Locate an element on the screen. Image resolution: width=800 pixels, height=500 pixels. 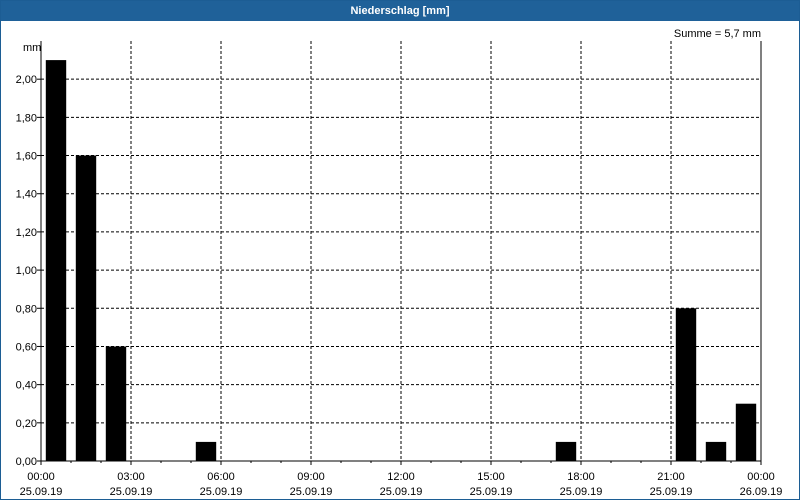
x-tick-time: 18:00 is located at coordinates (581, 477).